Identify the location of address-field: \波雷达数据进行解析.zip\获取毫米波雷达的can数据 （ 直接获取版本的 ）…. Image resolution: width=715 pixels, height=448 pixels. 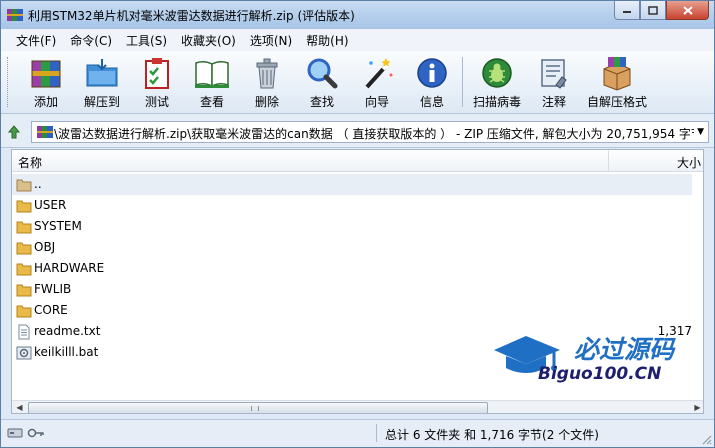
(370, 132).